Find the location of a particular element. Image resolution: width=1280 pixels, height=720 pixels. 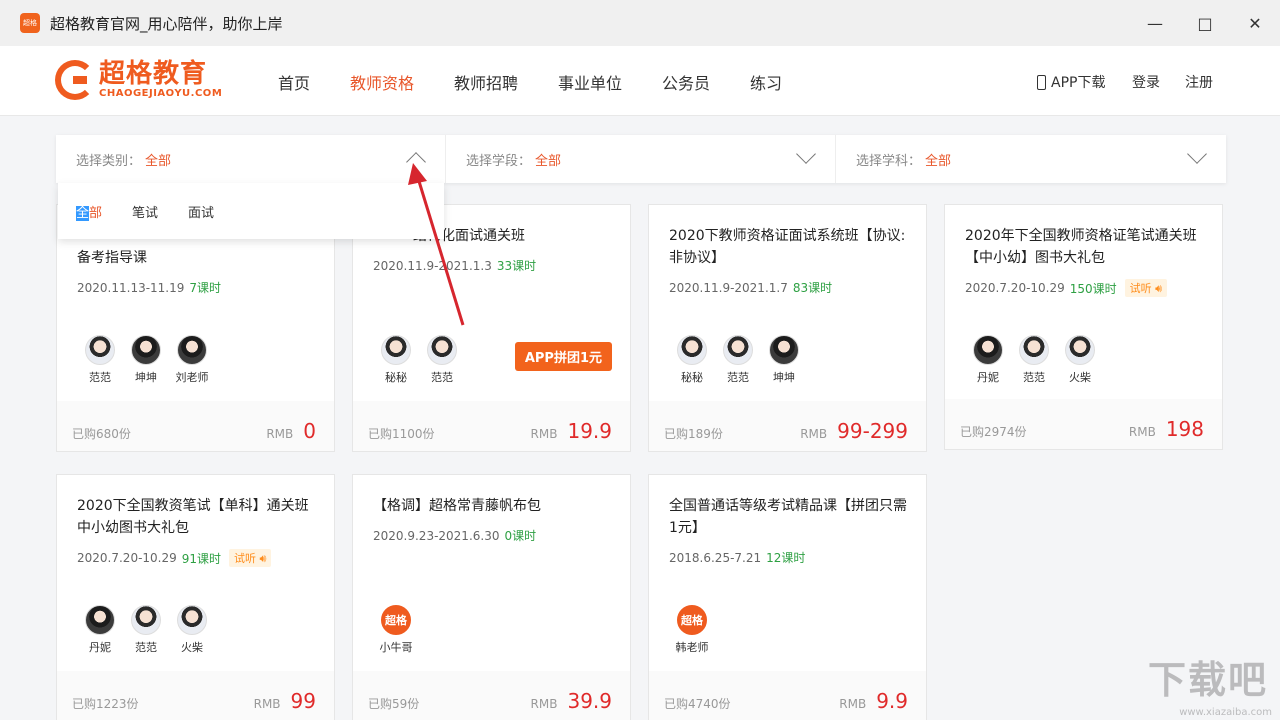

teacher-name: 坤坤 is located at coordinates (146, 377).